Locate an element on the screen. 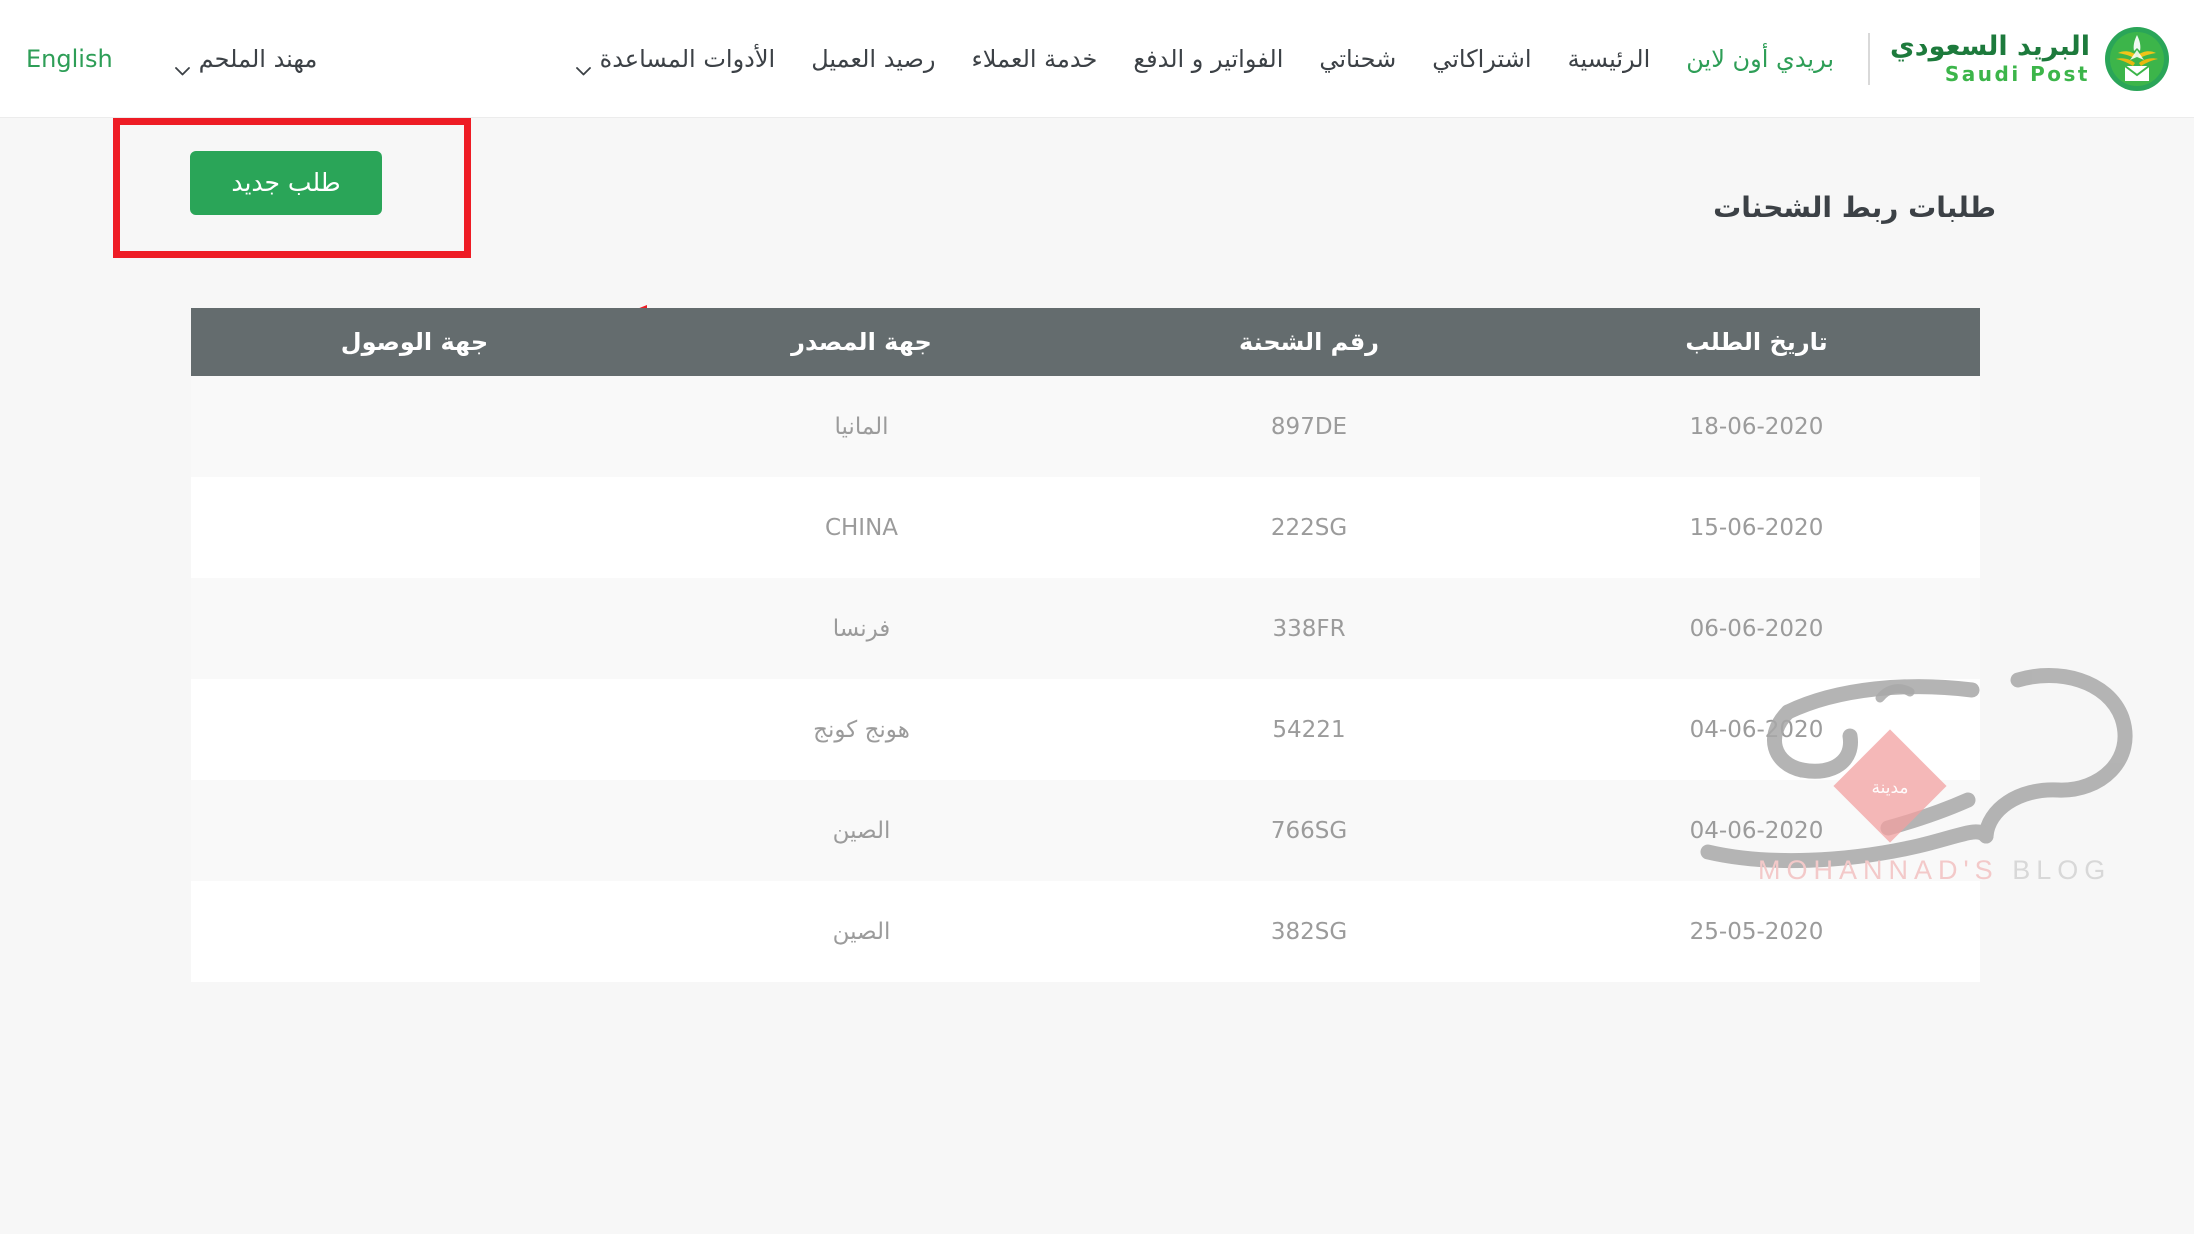 The width and height of the screenshot is (2194, 1234). nav-item-subscriptions: اشتراكاتي is located at coordinates (1481, 59).